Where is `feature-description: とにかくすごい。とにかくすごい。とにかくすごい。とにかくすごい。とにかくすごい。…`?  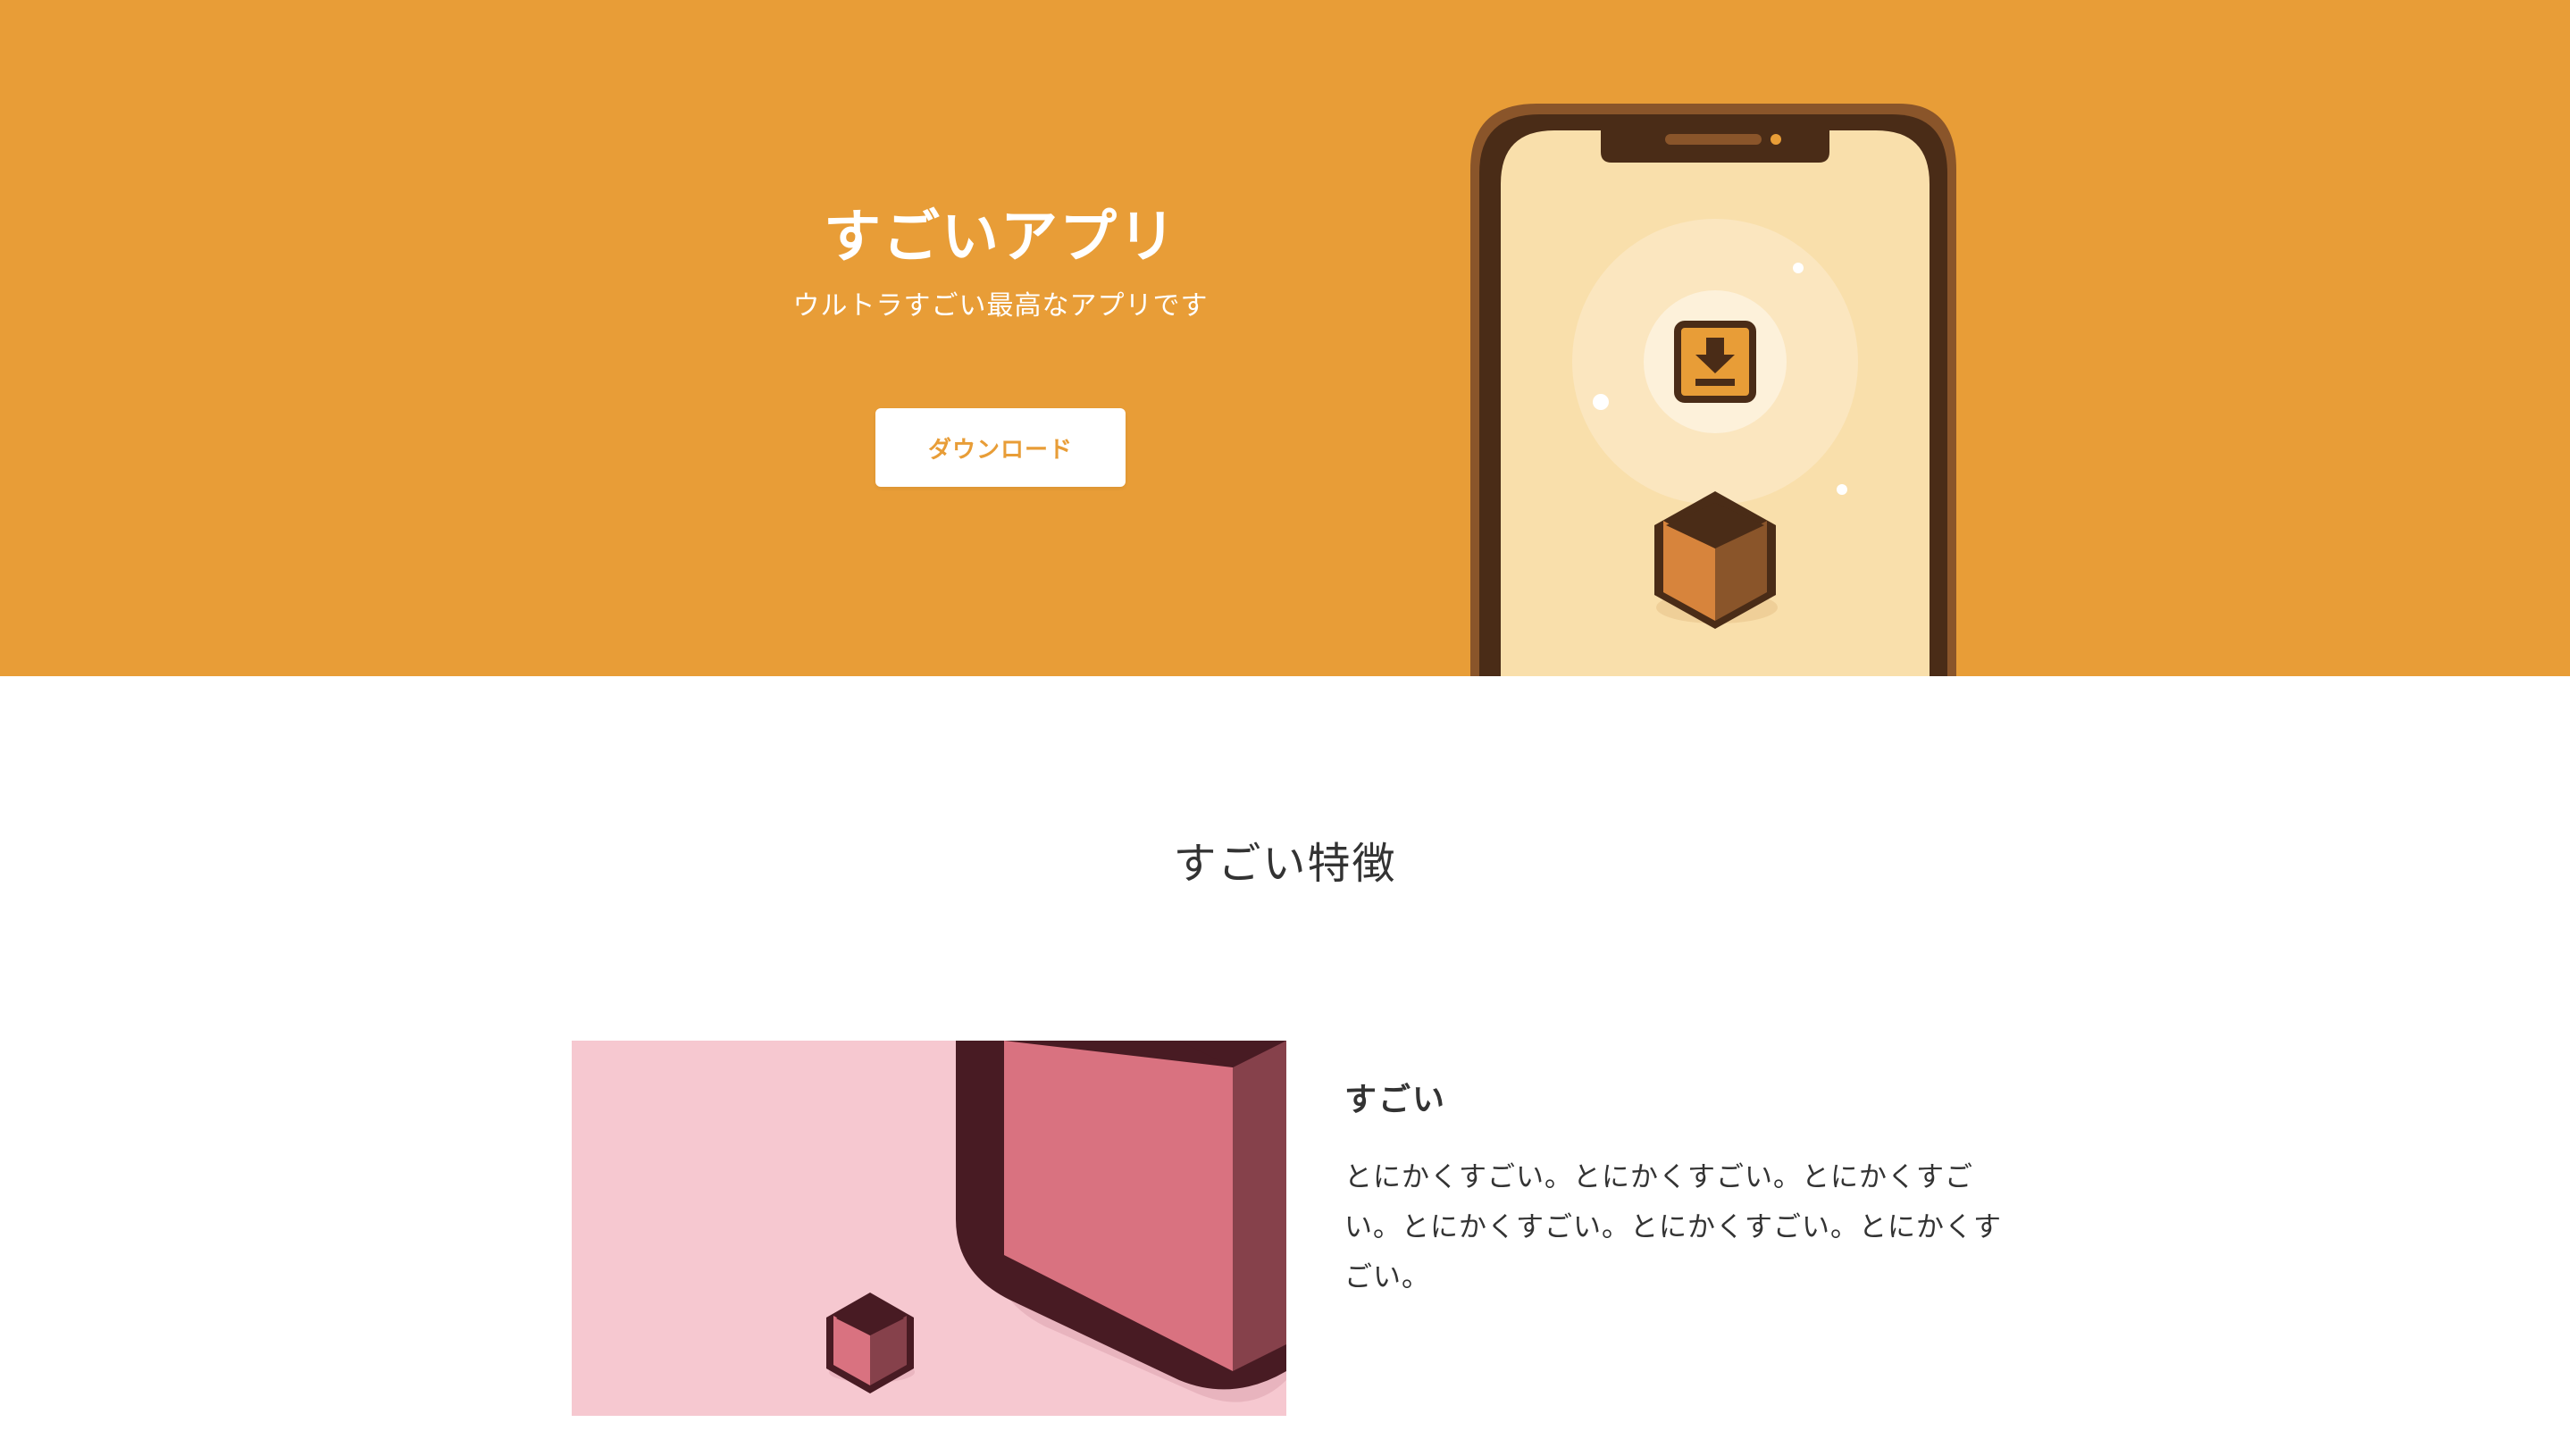
feature-description: とにかくすごい。とにかくすごい。とにかくすごい。とにかくすごい。とにかくすごい。… is located at coordinates (1673, 1227).